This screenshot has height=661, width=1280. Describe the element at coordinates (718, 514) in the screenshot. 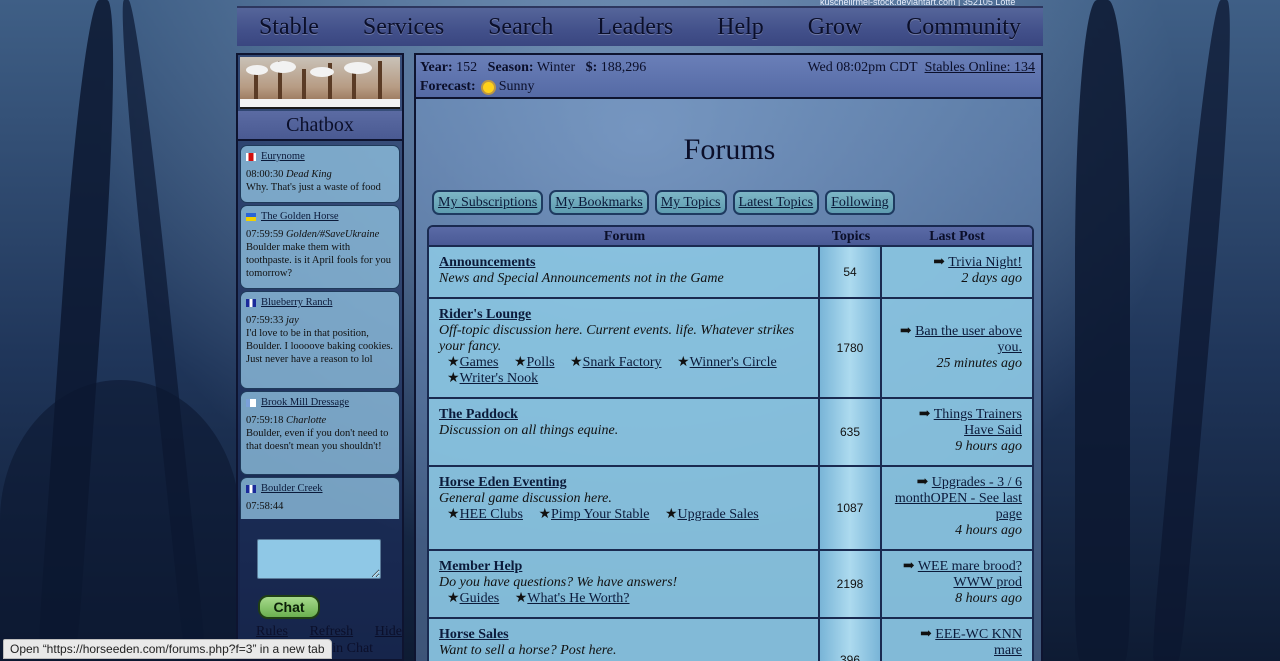

I see `subforum-link: Upgrade Sales` at that location.